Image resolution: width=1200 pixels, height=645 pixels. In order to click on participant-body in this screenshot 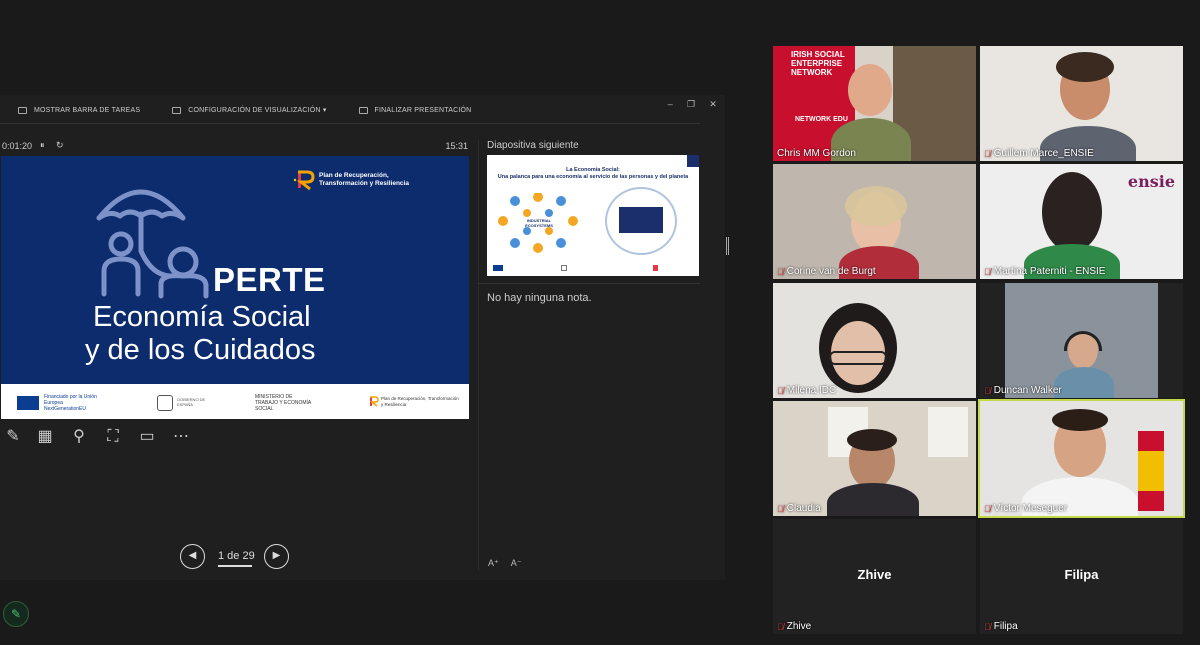, I will do `click(873, 499)`.